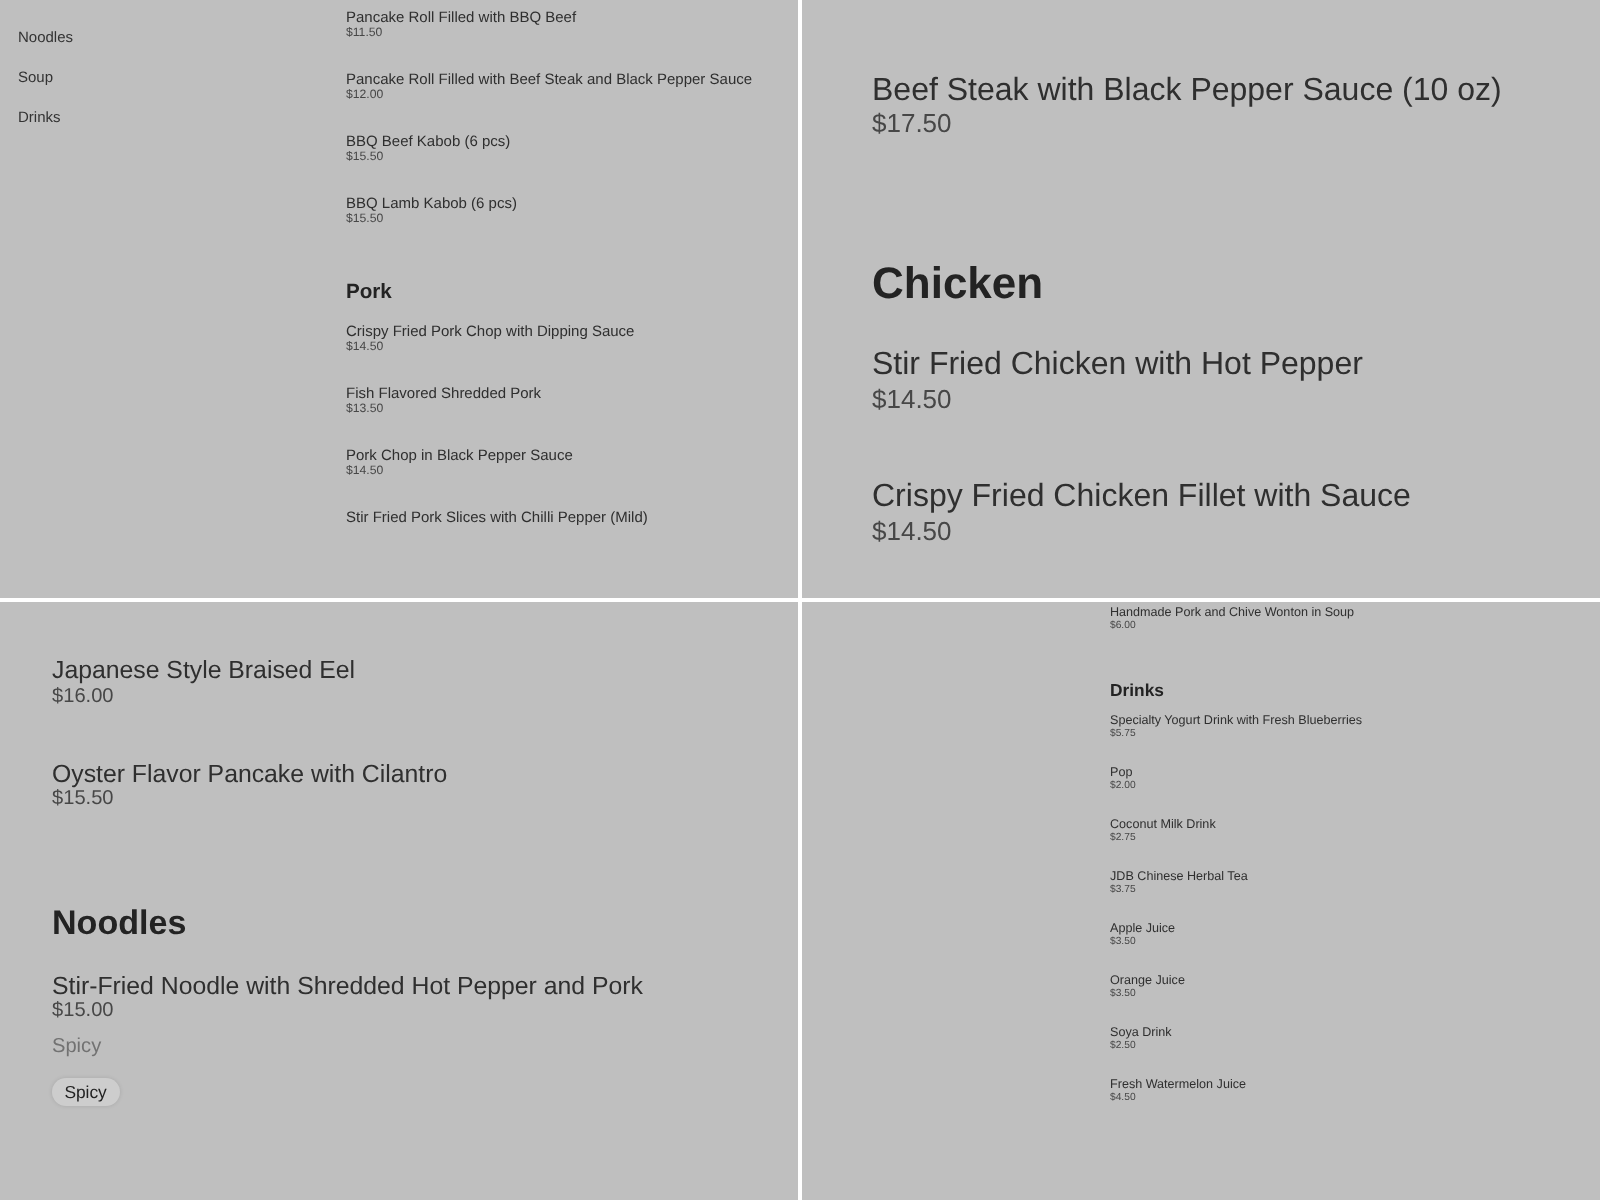 The width and height of the screenshot is (1600, 1200). What do you see at coordinates (912, 123) in the screenshot?
I see `item-price: $17.50` at bounding box center [912, 123].